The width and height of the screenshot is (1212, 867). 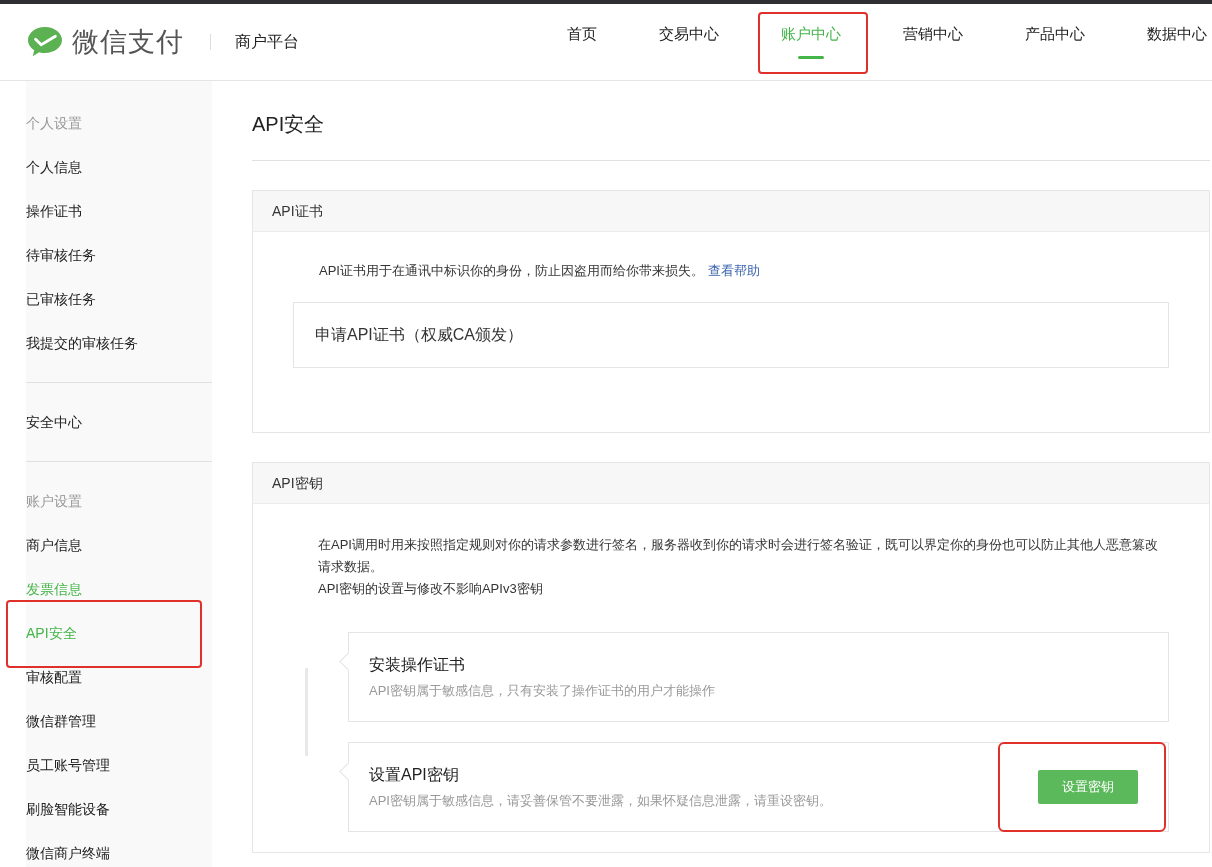 I want to click on sidebar-item: 员工账号管理, so click(x=119, y=765).